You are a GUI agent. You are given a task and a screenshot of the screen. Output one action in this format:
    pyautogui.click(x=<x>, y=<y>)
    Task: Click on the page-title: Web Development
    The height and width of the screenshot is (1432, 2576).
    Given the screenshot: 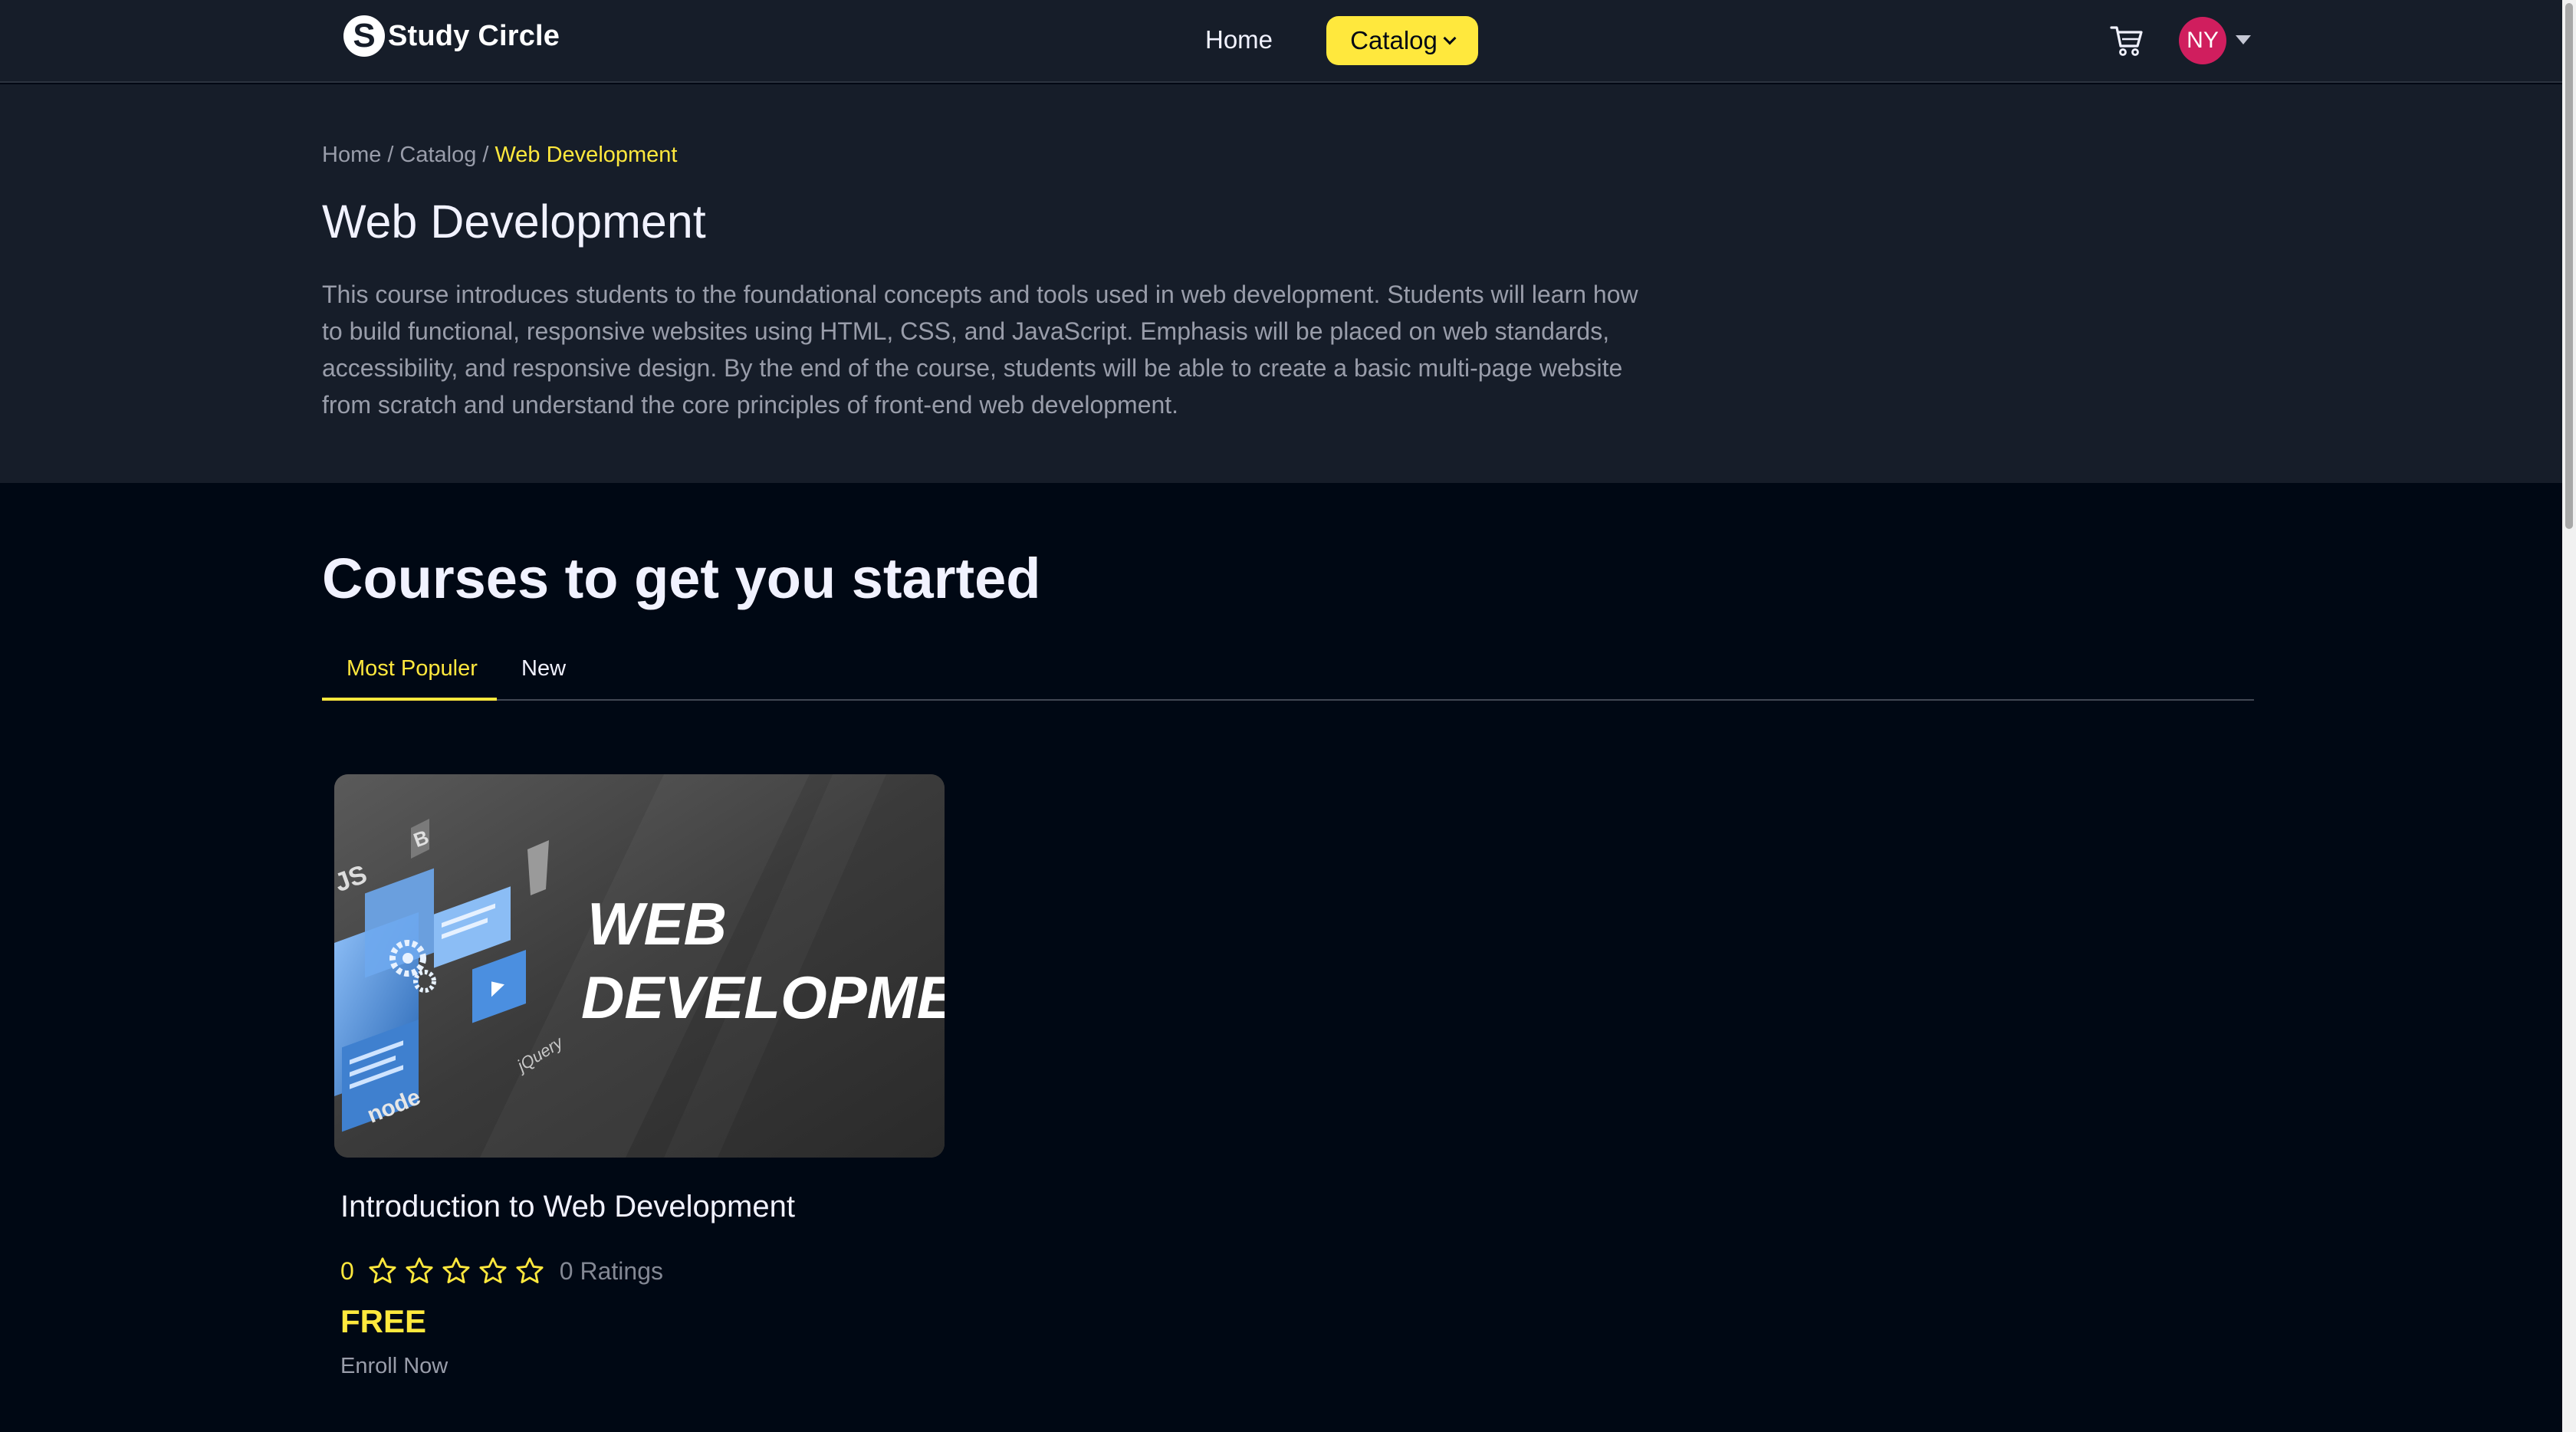 What is the action you would take?
    pyautogui.click(x=514, y=222)
    